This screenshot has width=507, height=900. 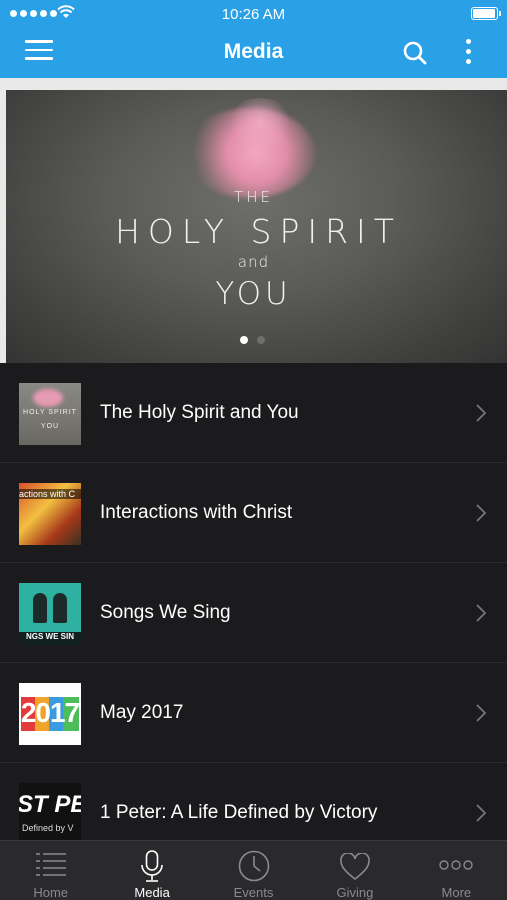 I want to click on search-icon, so click(x=415, y=53).